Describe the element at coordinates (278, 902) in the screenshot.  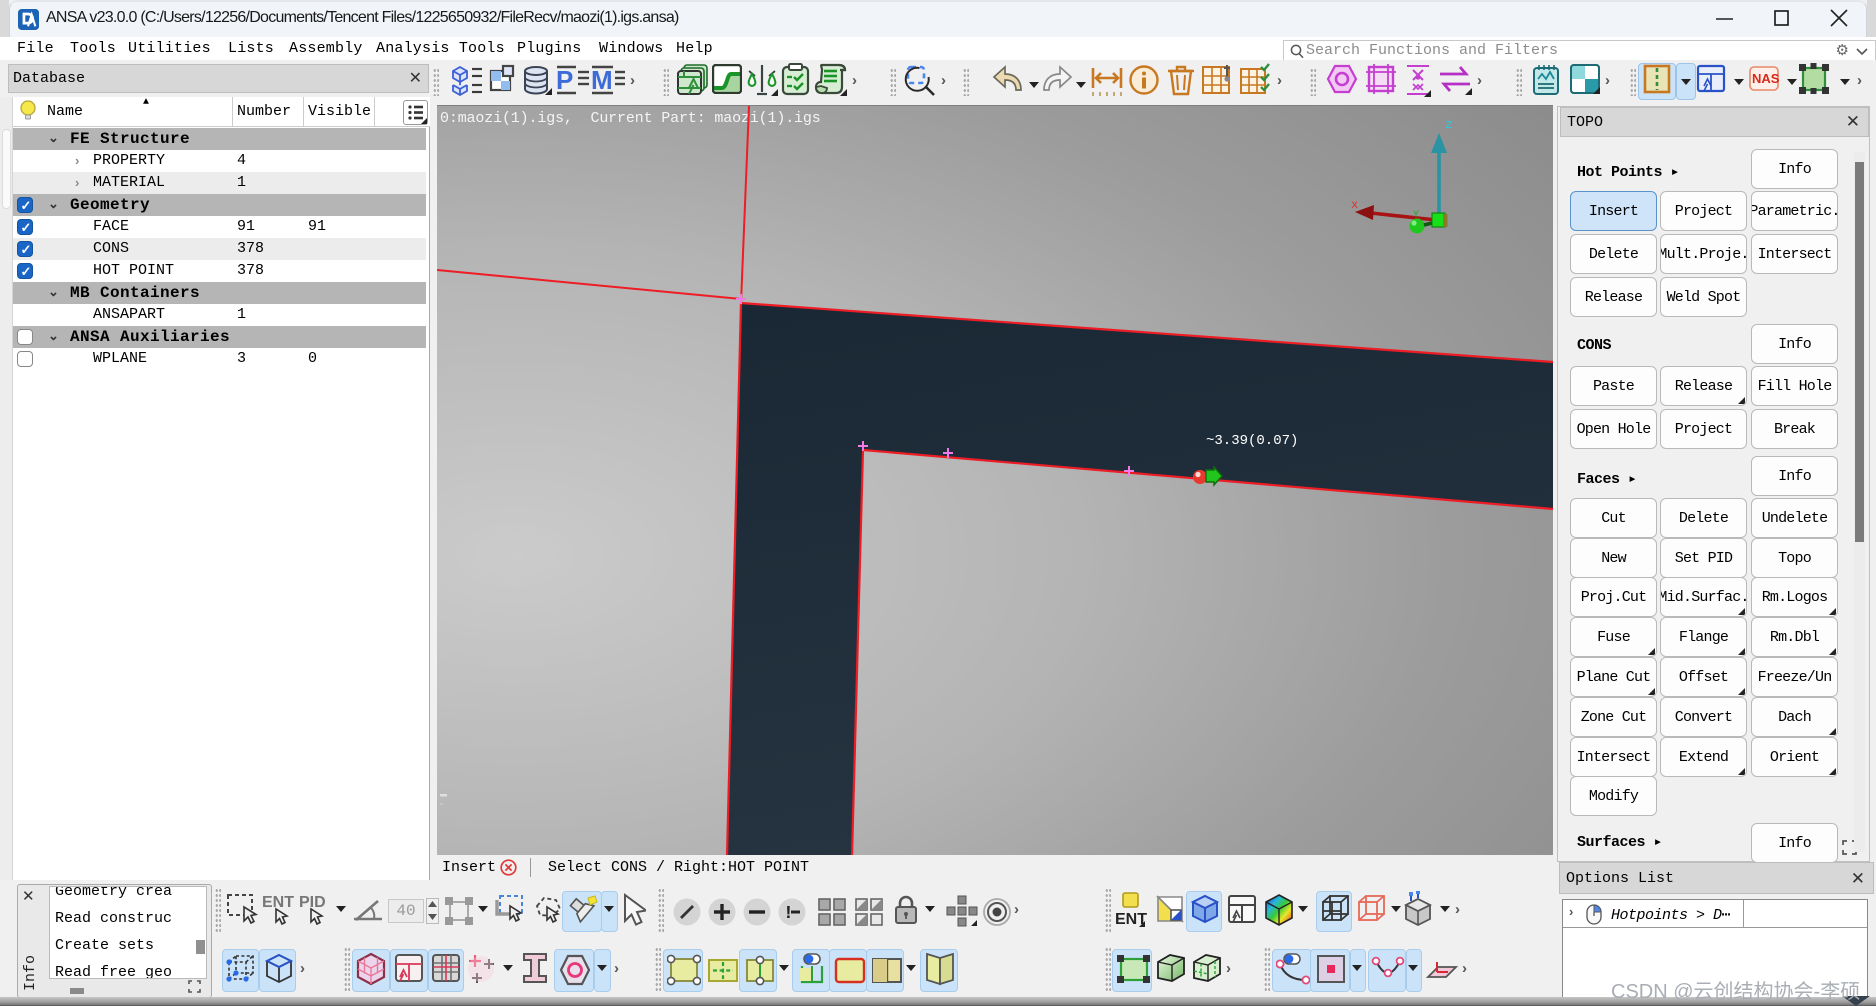
I see `svg-text: ENT` at that location.